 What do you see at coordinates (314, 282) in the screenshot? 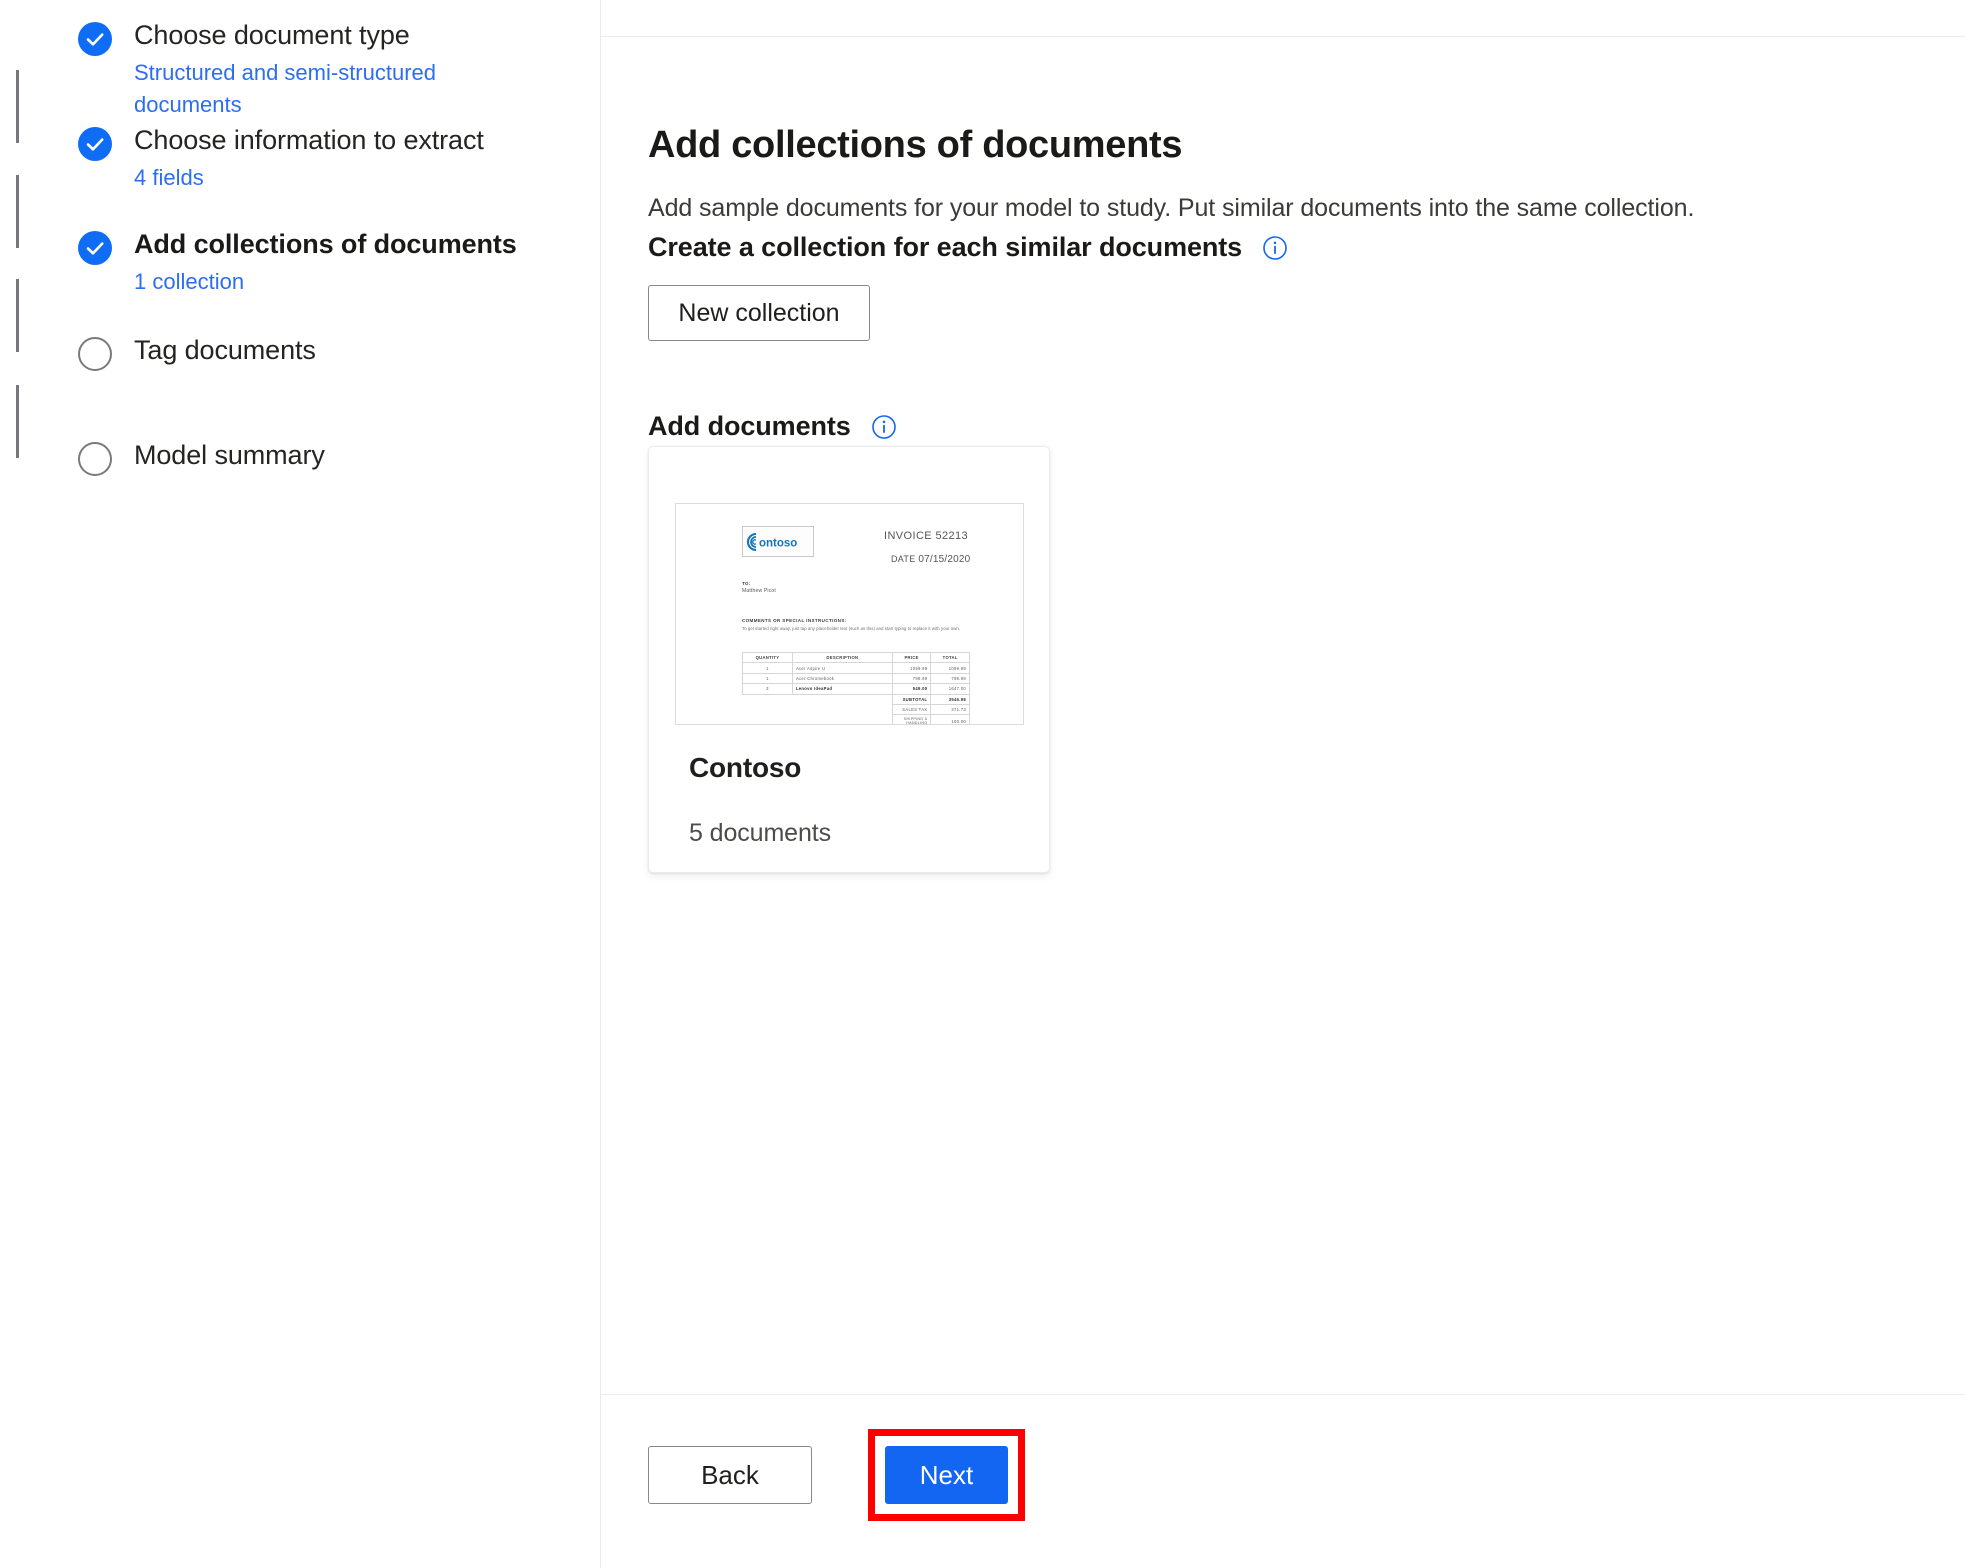
I see `step-subtitle-link: 1 collection` at bounding box center [314, 282].